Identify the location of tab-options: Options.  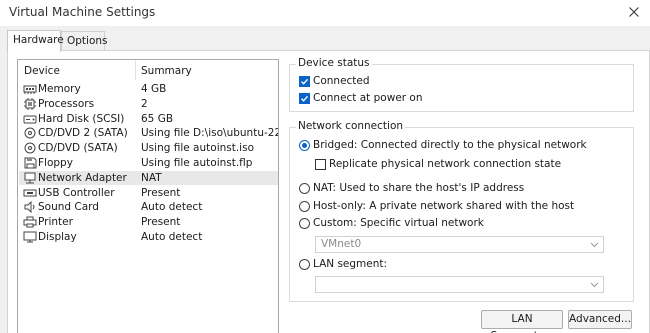
(84, 41).